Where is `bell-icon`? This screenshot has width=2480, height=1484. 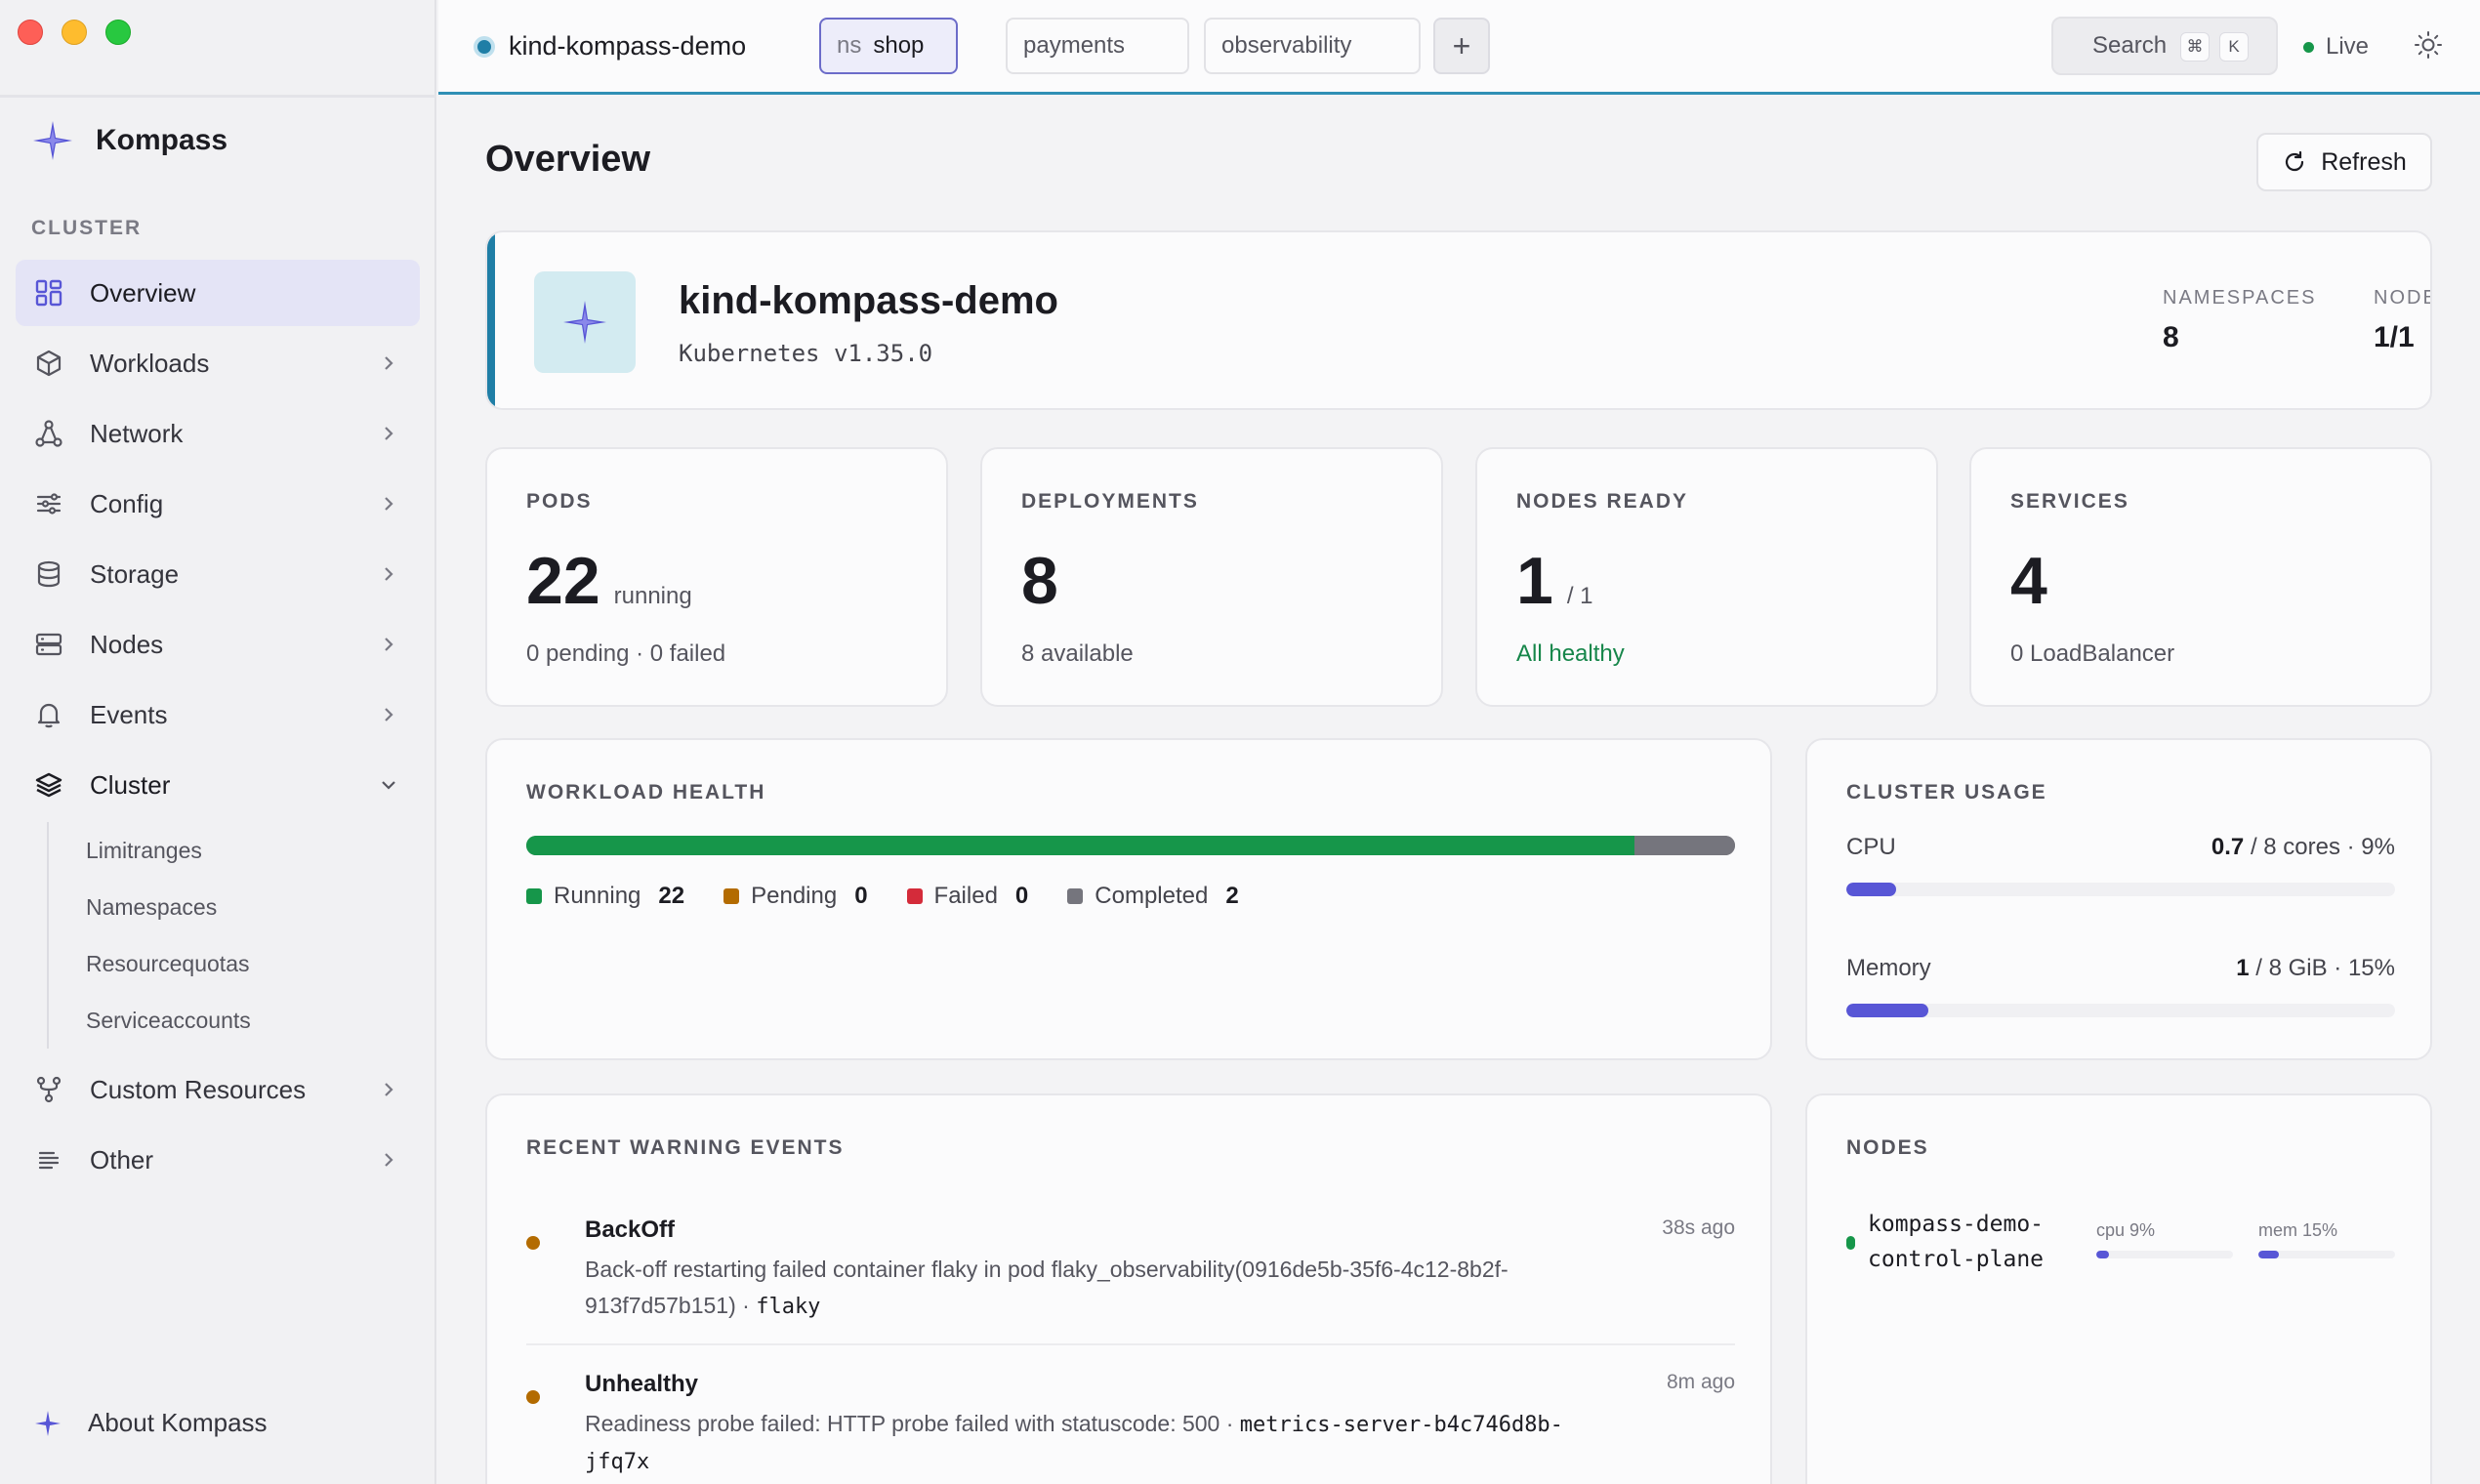 bell-icon is located at coordinates (48, 714).